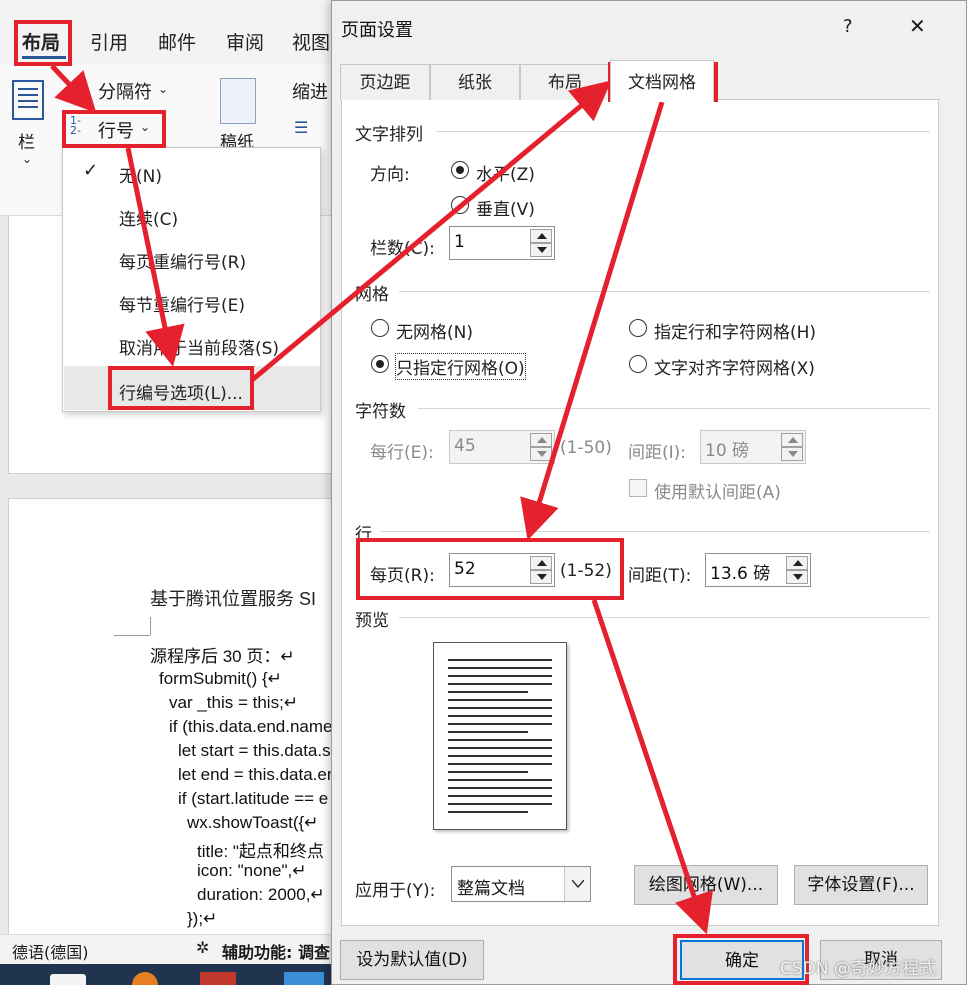  I want to click on apply-to-value: 整篇文档, so click(491, 889).